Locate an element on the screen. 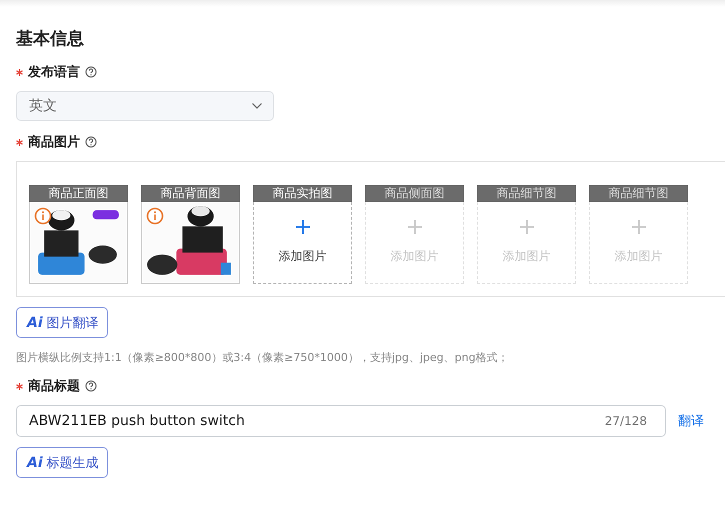  title-input: ABW211EB push button switch 27/128 is located at coordinates (341, 421).